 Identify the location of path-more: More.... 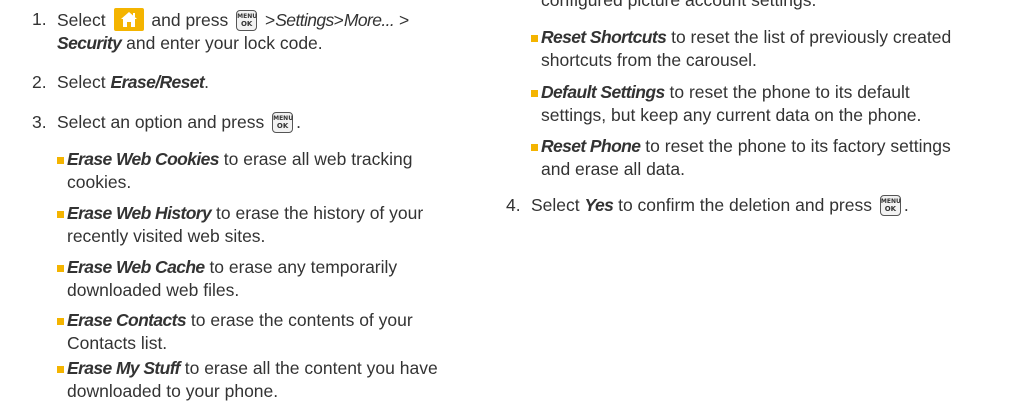
(369, 20).